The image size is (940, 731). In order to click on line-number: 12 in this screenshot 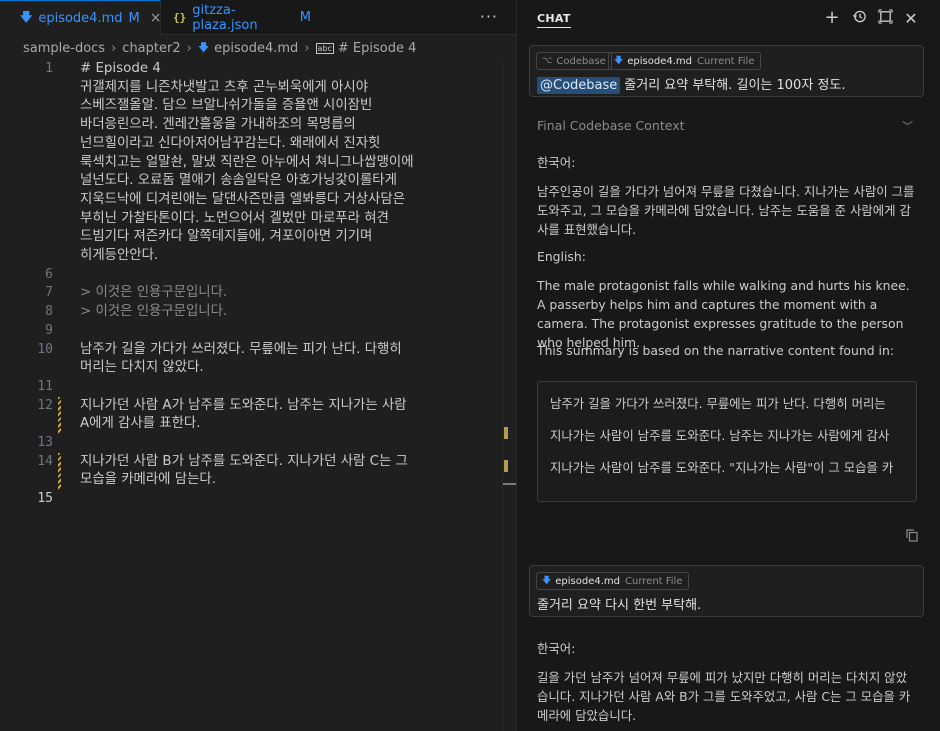, I will do `click(45, 405)`.